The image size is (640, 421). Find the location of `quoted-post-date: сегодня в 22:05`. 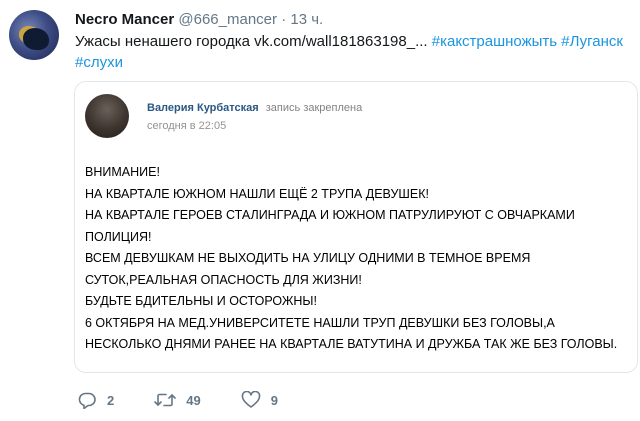

quoted-post-date: сегодня в 22:05 is located at coordinates (187, 126).